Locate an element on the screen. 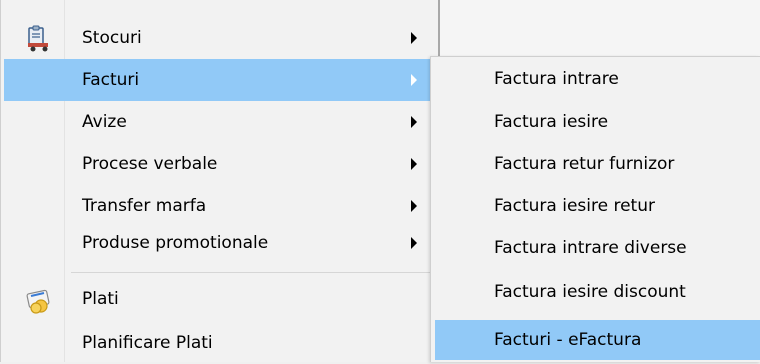  submenu-item-facturi-efactura: Facturi - eFactura is located at coordinates (597, 340).